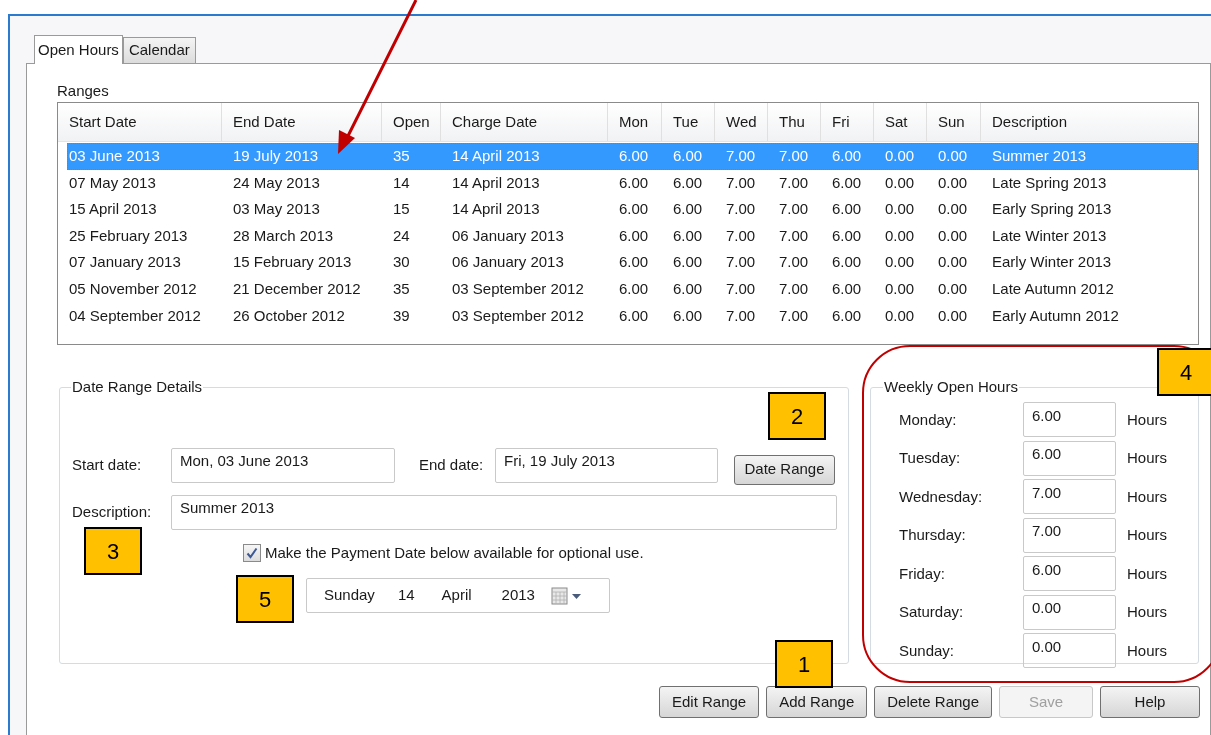 Image resolution: width=1211 pixels, height=735 pixels. Describe the element at coordinates (112, 511) in the screenshot. I see `field-label: Description:` at that location.